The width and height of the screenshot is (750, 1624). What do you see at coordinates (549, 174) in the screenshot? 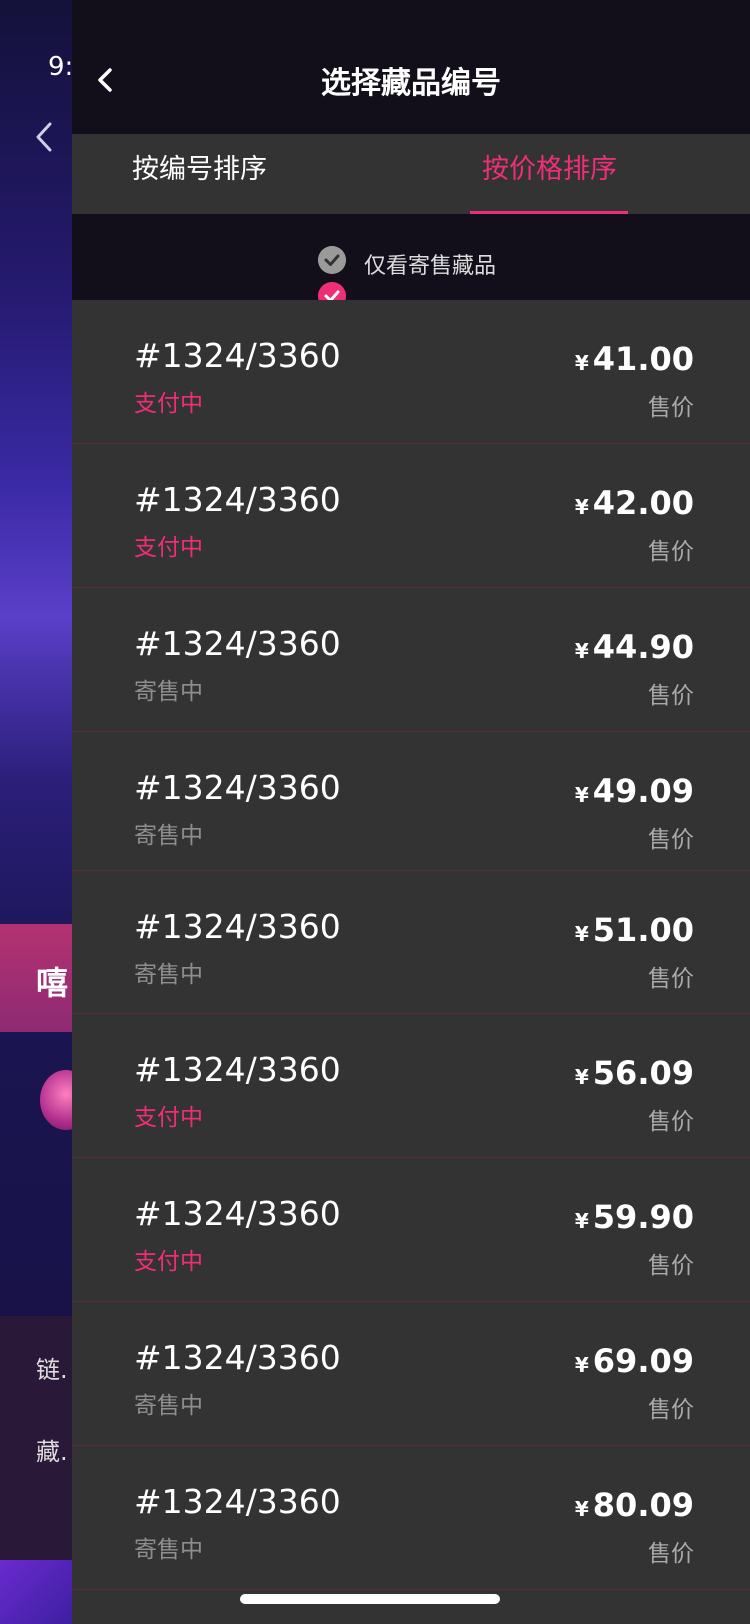
I see `tab-sort-by-price: 按价格排序` at bounding box center [549, 174].